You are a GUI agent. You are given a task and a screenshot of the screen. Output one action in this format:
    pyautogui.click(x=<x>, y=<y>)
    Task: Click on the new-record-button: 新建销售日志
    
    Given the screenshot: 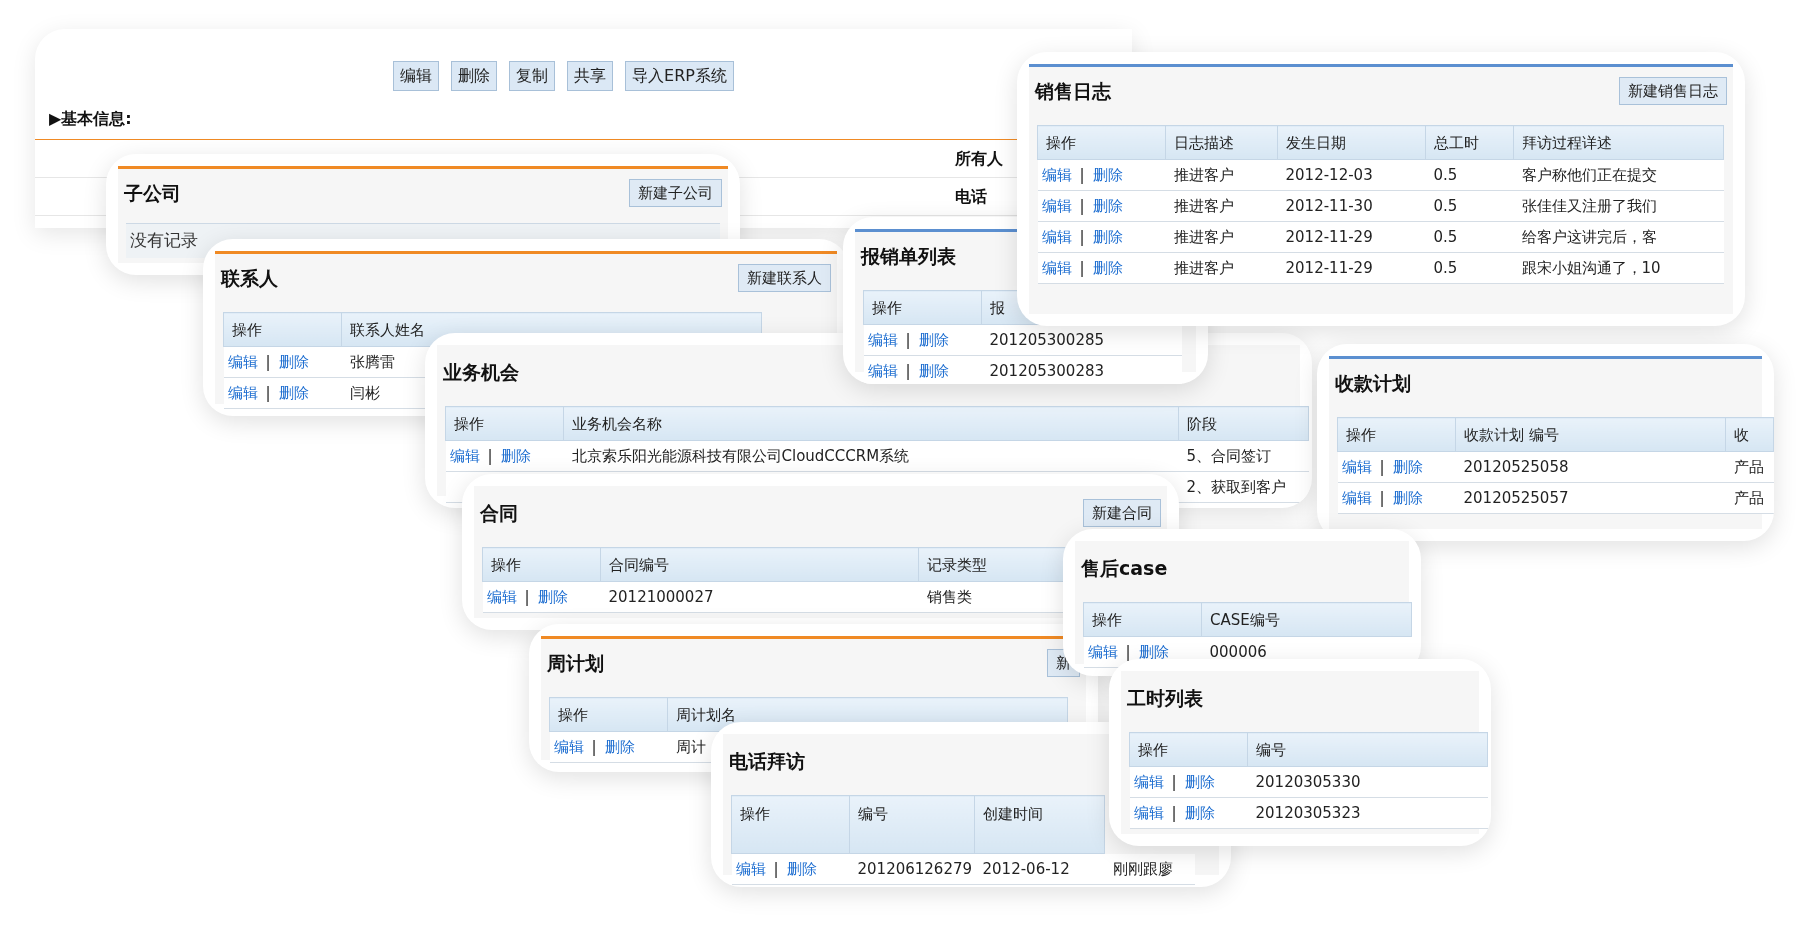 What is the action you would take?
    pyautogui.click(x=1673, y=91)
    